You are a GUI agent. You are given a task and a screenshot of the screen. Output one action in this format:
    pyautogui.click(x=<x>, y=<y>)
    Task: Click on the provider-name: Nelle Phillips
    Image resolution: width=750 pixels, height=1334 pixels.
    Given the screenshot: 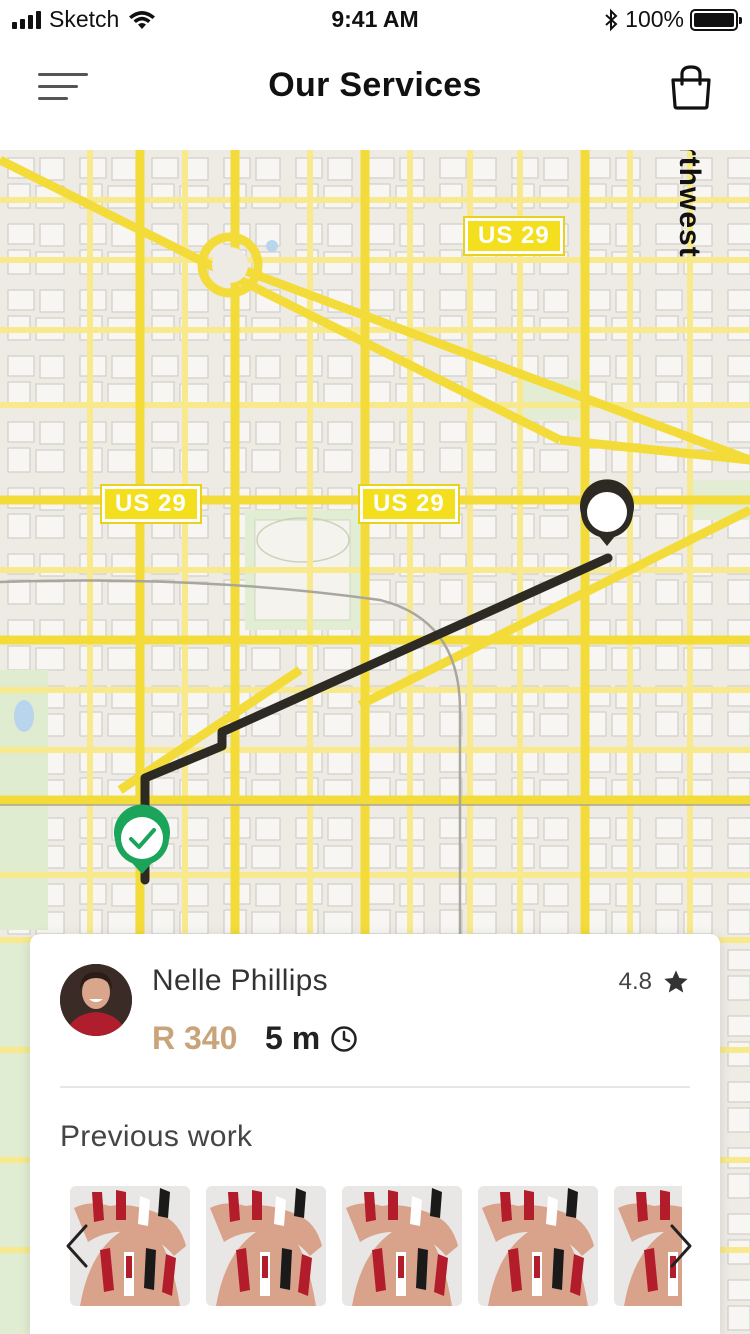 What is the action you would take?
    pyautogui.click(x=240, y=980)
    